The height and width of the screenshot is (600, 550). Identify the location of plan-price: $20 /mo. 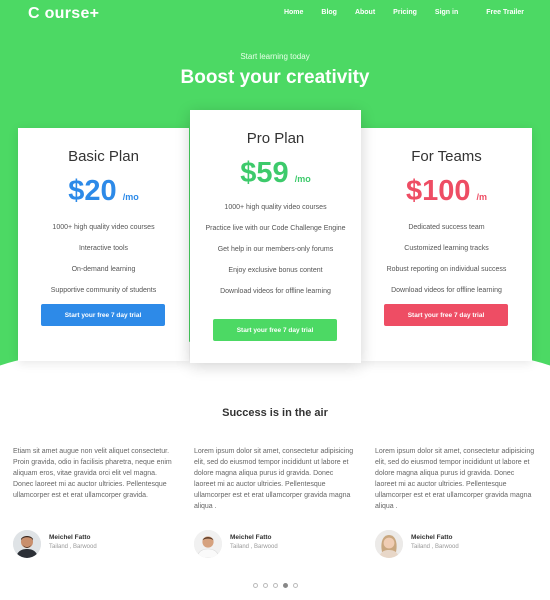
(103, 192).